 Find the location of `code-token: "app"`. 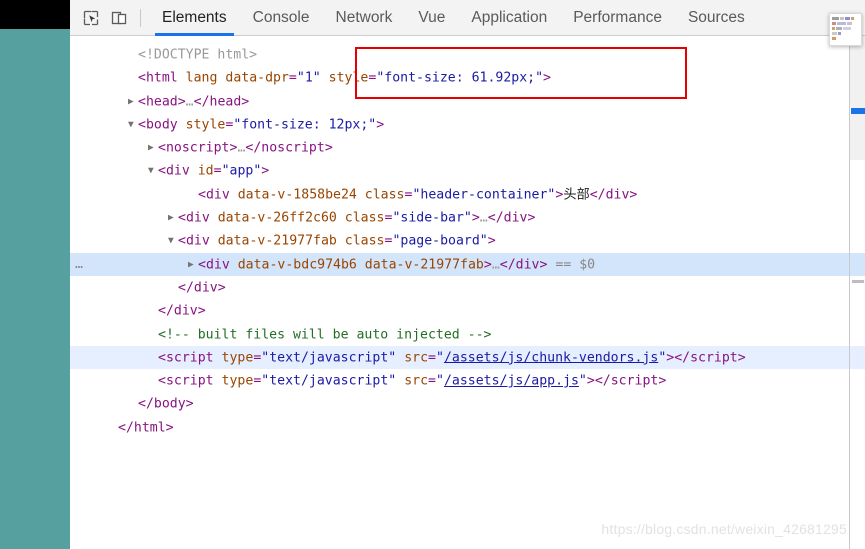

code-token: "app" is located at coordinates (241, 171).